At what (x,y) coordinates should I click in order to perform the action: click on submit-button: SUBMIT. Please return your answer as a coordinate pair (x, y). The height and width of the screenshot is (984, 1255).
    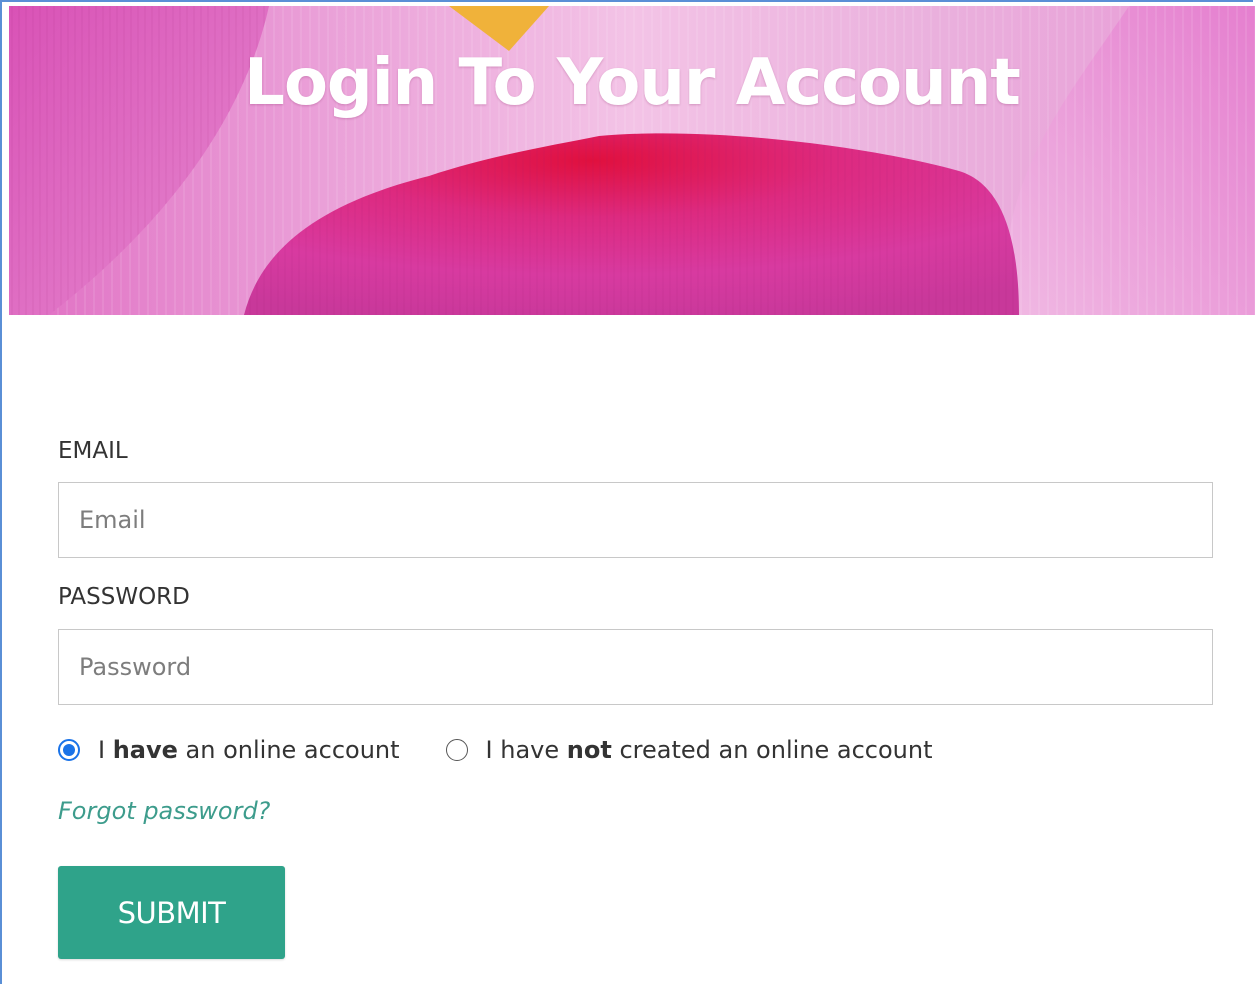
    Looking at the image, I should click on (171, 912).